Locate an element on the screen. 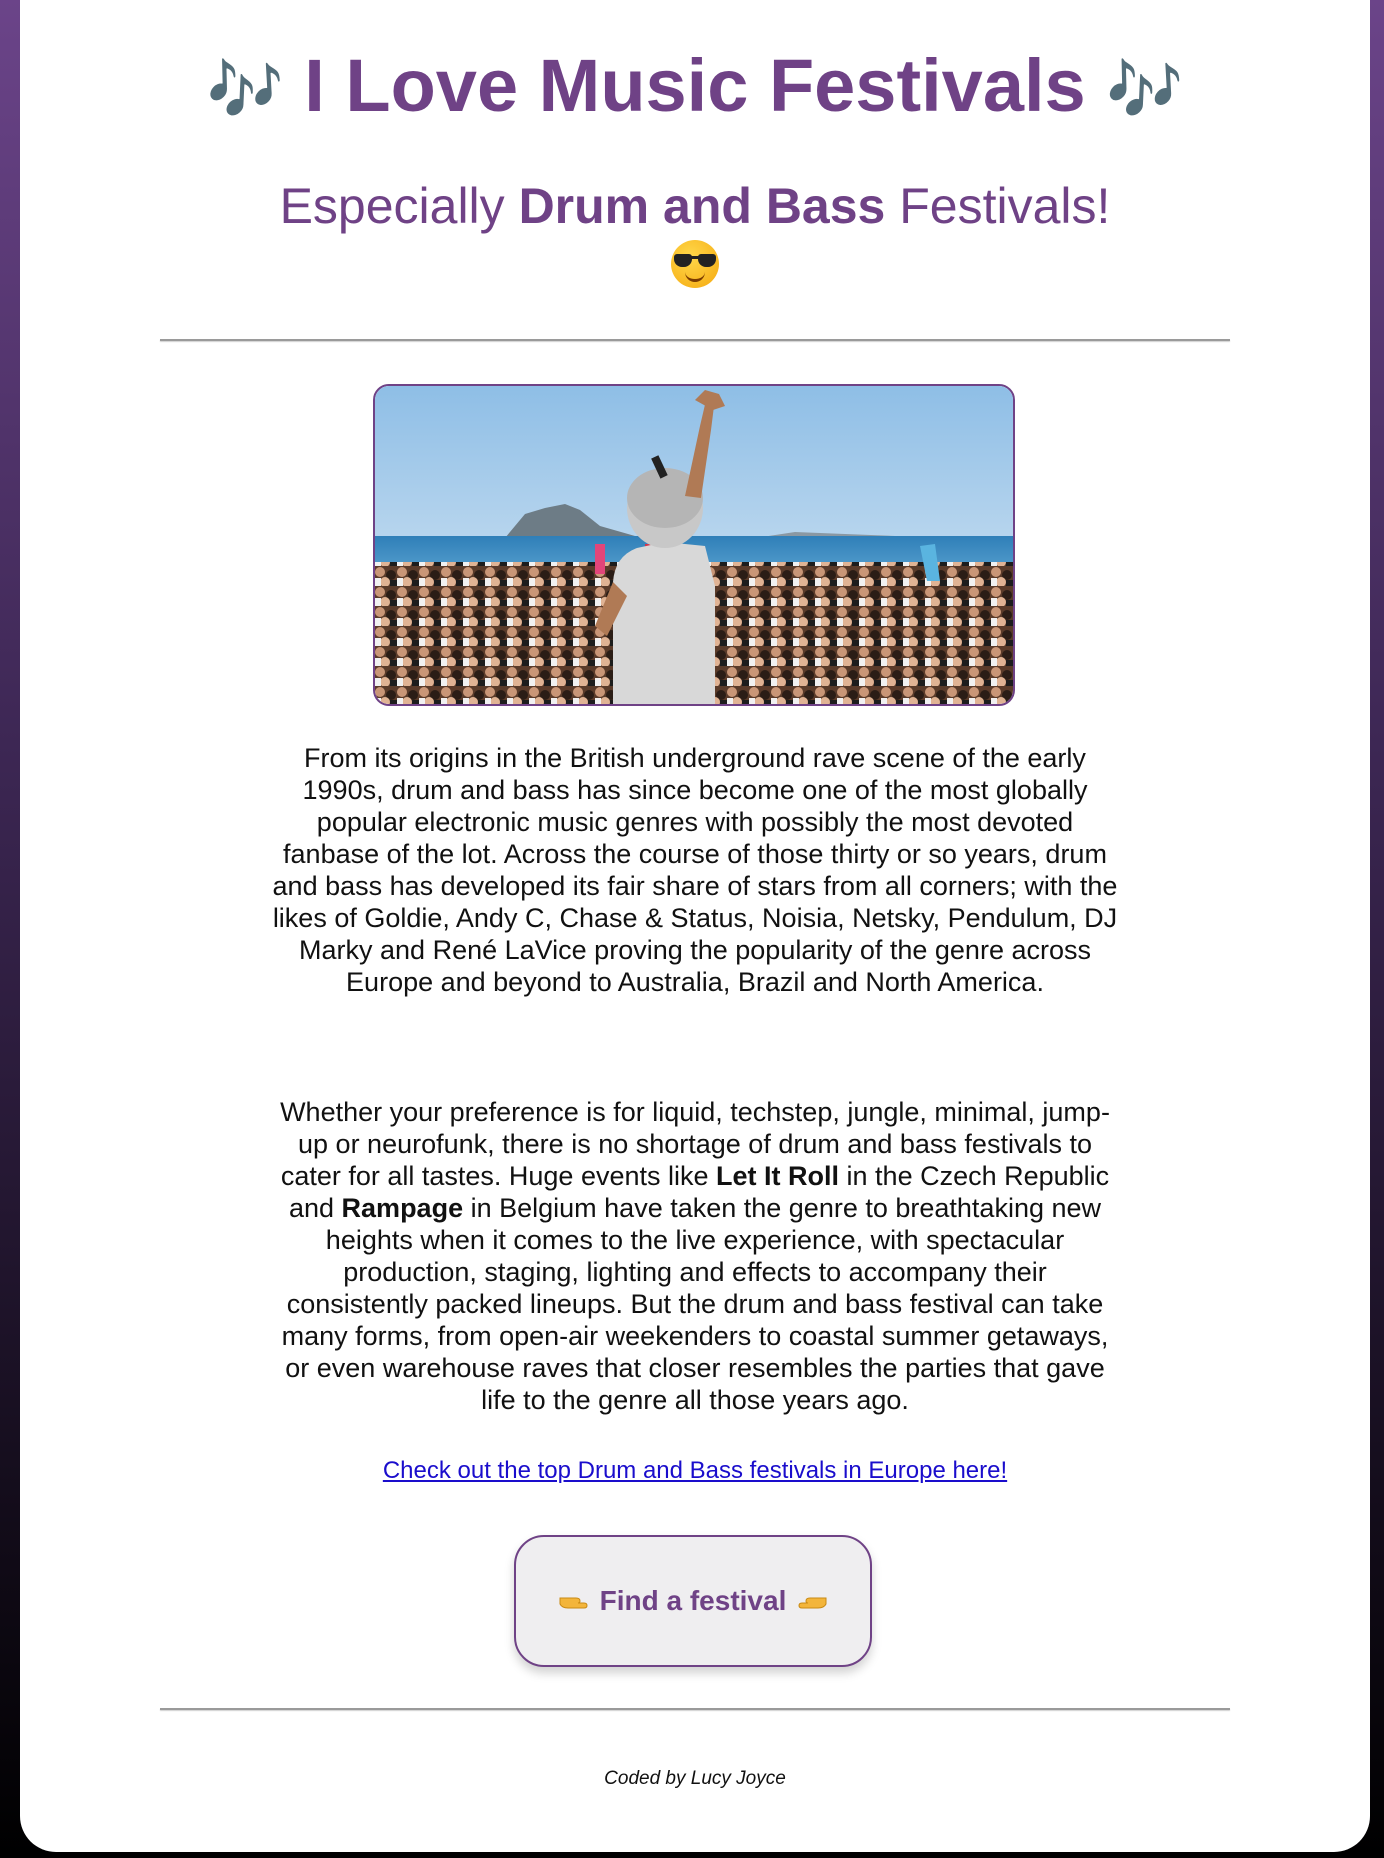 The image size is (1384, 1858). subtitle-bold: Drum and Bass is located at coordinates (702, 206).